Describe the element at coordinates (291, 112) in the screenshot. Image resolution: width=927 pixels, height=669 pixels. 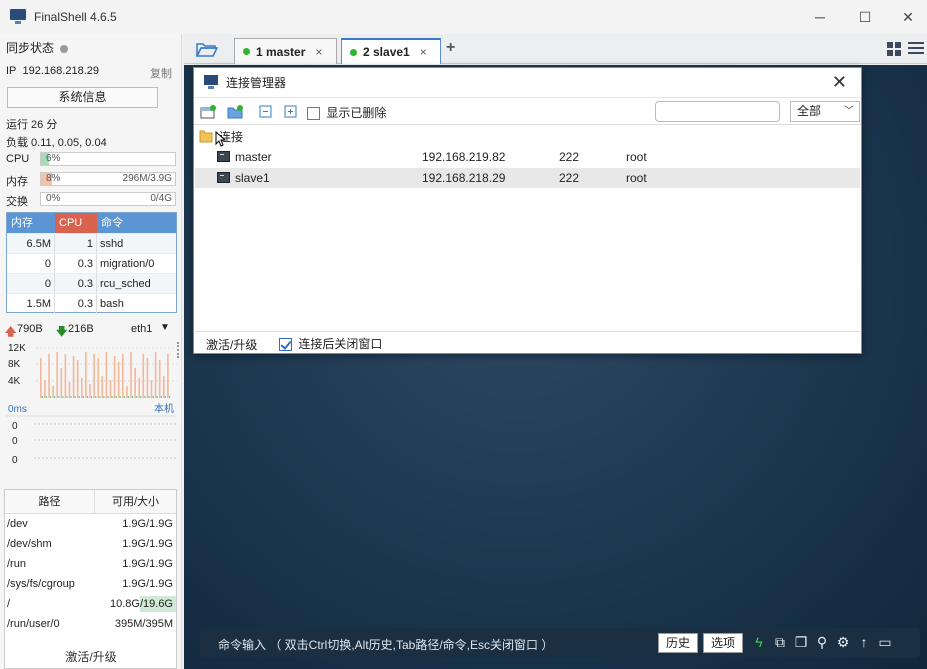
I see `expand-all-icon` at that location.